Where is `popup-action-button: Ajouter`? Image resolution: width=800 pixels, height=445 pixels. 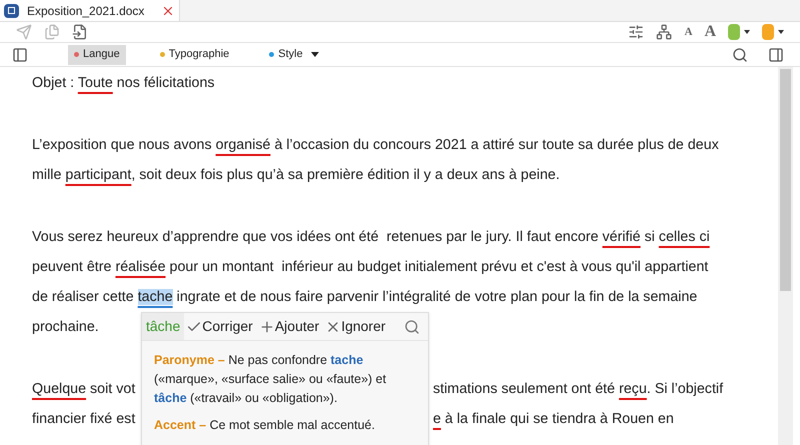
popup-action-button: Ajouter is located at coordinates (289, 326).